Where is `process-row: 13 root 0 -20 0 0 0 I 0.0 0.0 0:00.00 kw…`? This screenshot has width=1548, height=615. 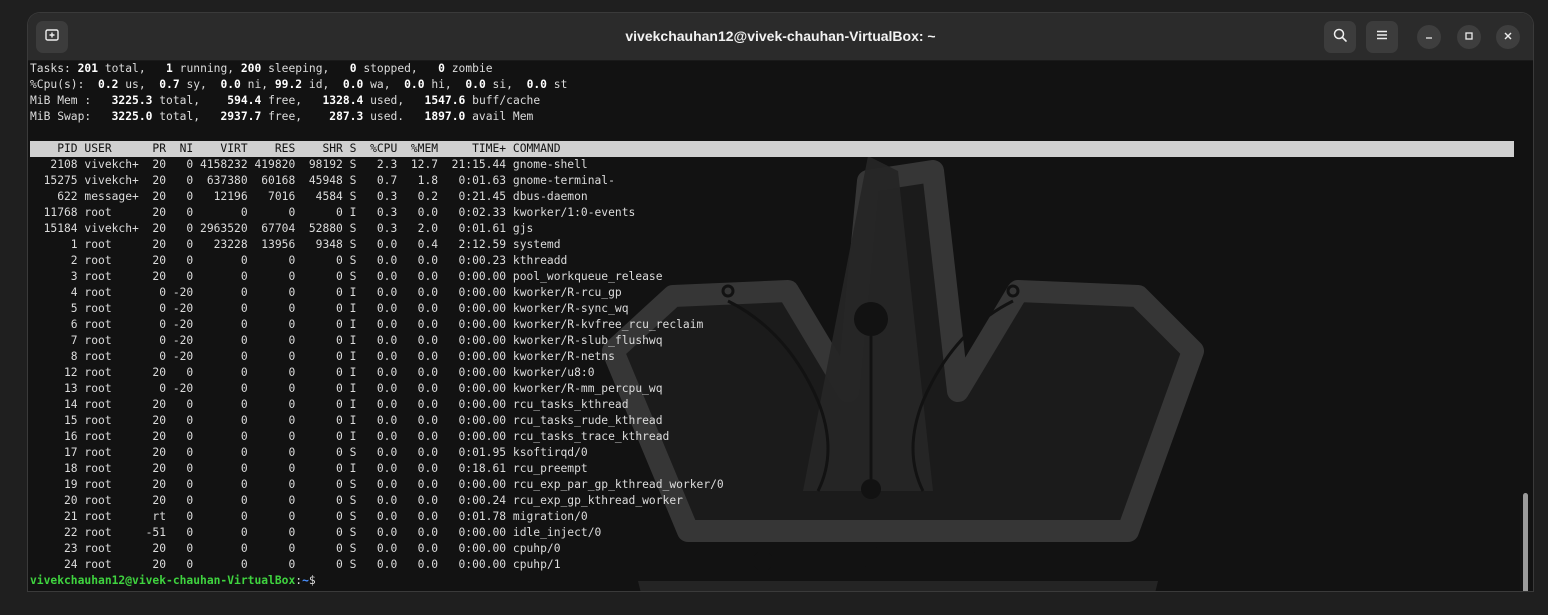
process-row: 13 root 0 -20 0 0 0 I 0.0 0.0 0:00.00 kw… is located at coordinates (346, 388).